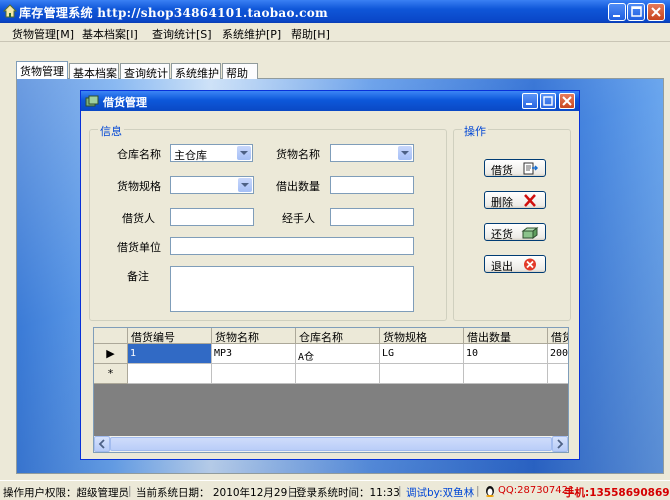  Describe the element at coordinates (139, 186) in the screenshot. I see `spec-label: 货物规格` at that location.